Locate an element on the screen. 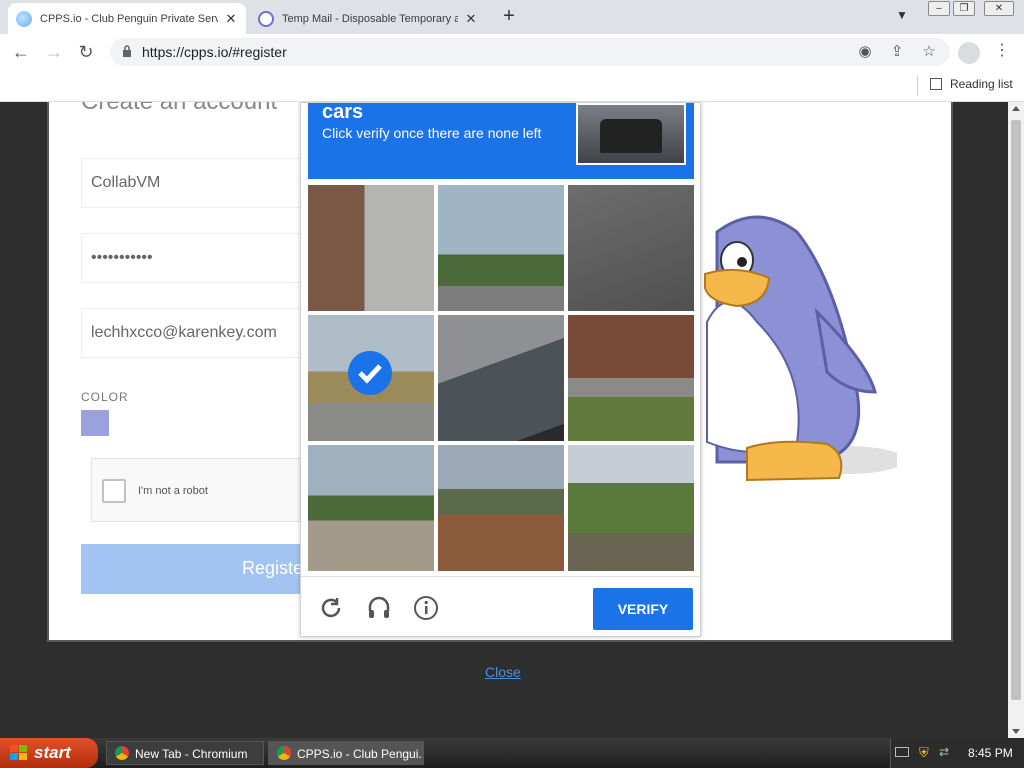  scroll-up-arrow-icon is located at coordinates (1016, 108).